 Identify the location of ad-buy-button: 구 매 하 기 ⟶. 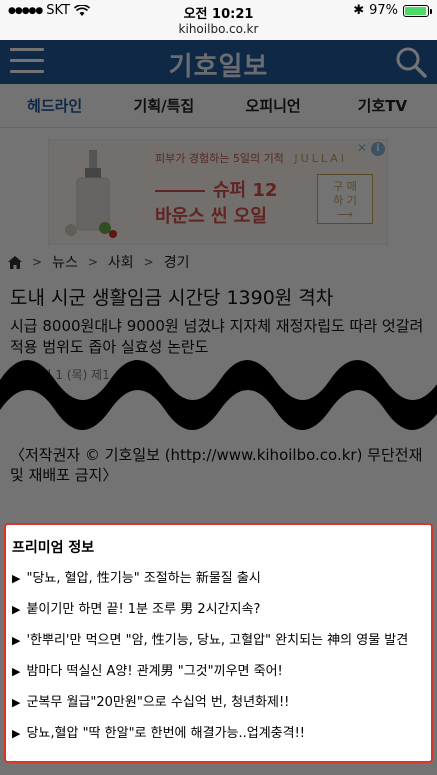
(345, 199).